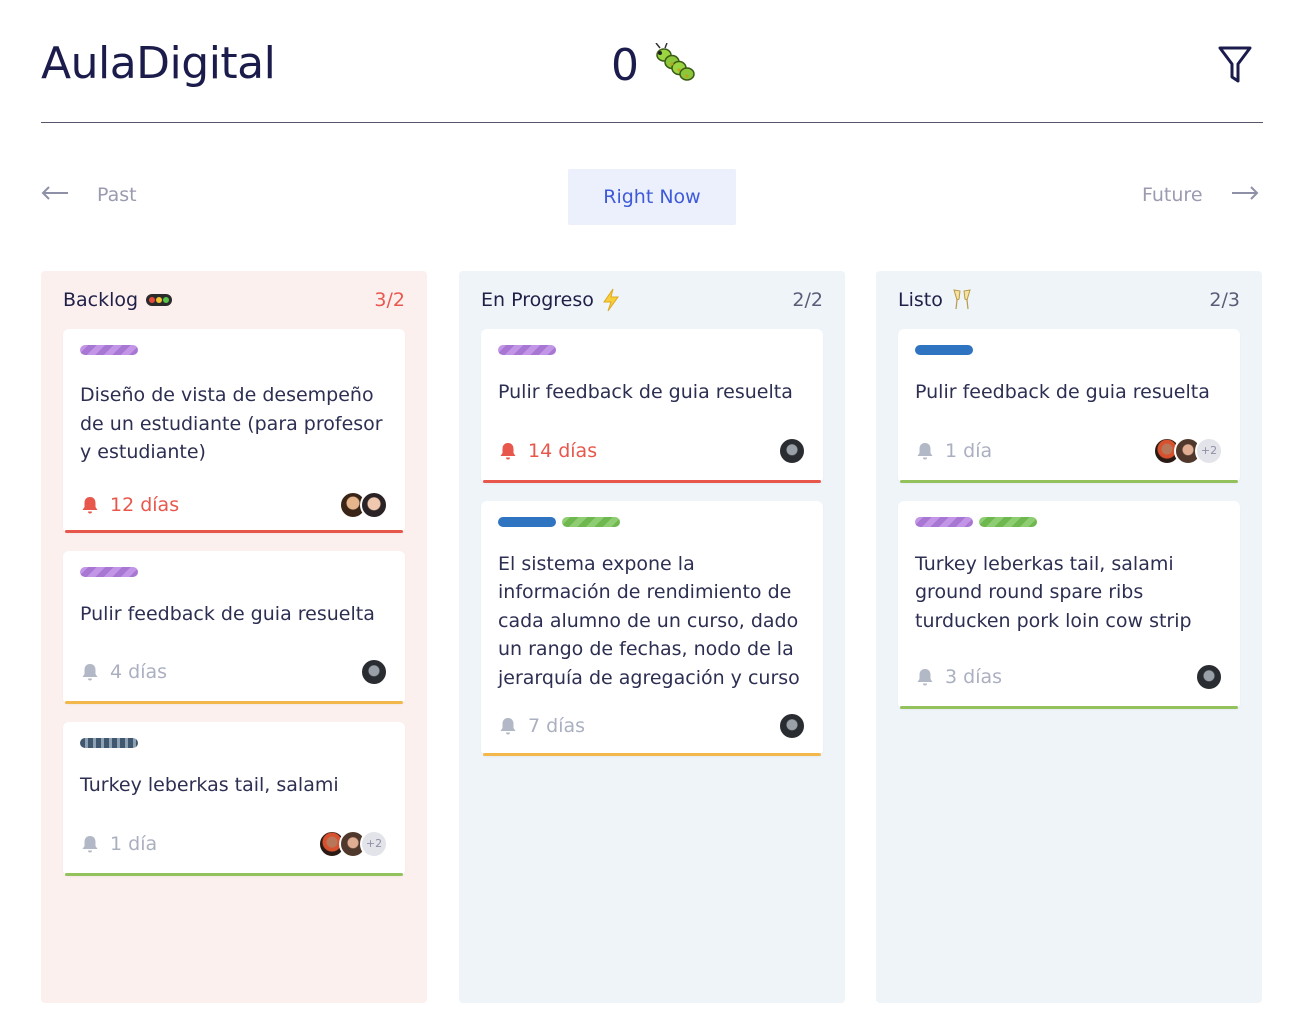  I want to click on arrow-right-icon, so click(1245, 195).